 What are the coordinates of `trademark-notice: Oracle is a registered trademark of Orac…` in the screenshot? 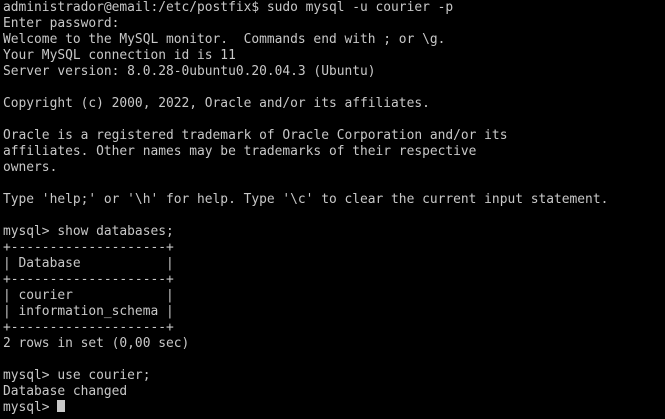 It's located at (255, 135).